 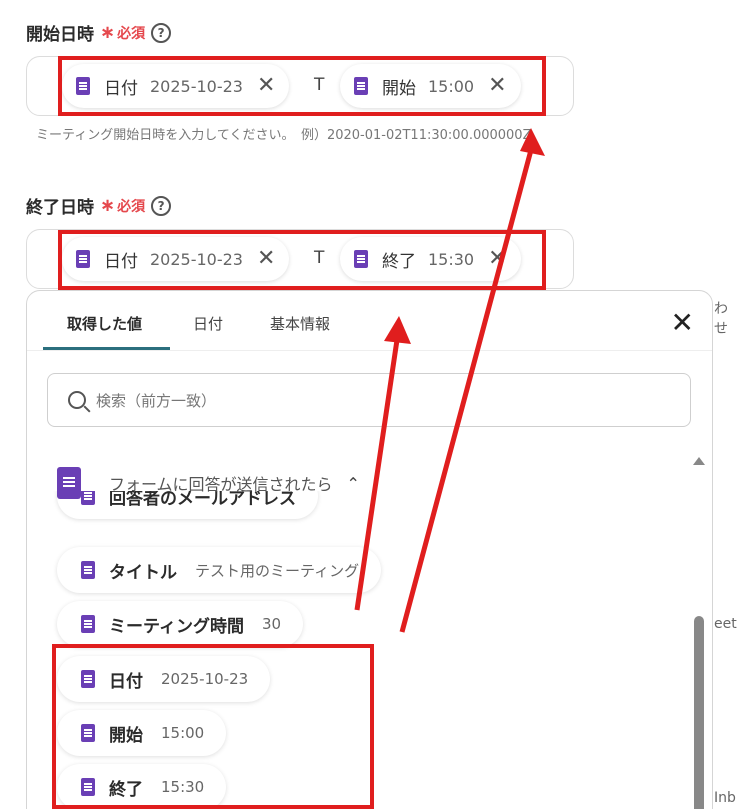 What do you see at coordinates (725, 798) in the screenshot?
I see `edge-text: Inb` at bounding box center [725, 798].